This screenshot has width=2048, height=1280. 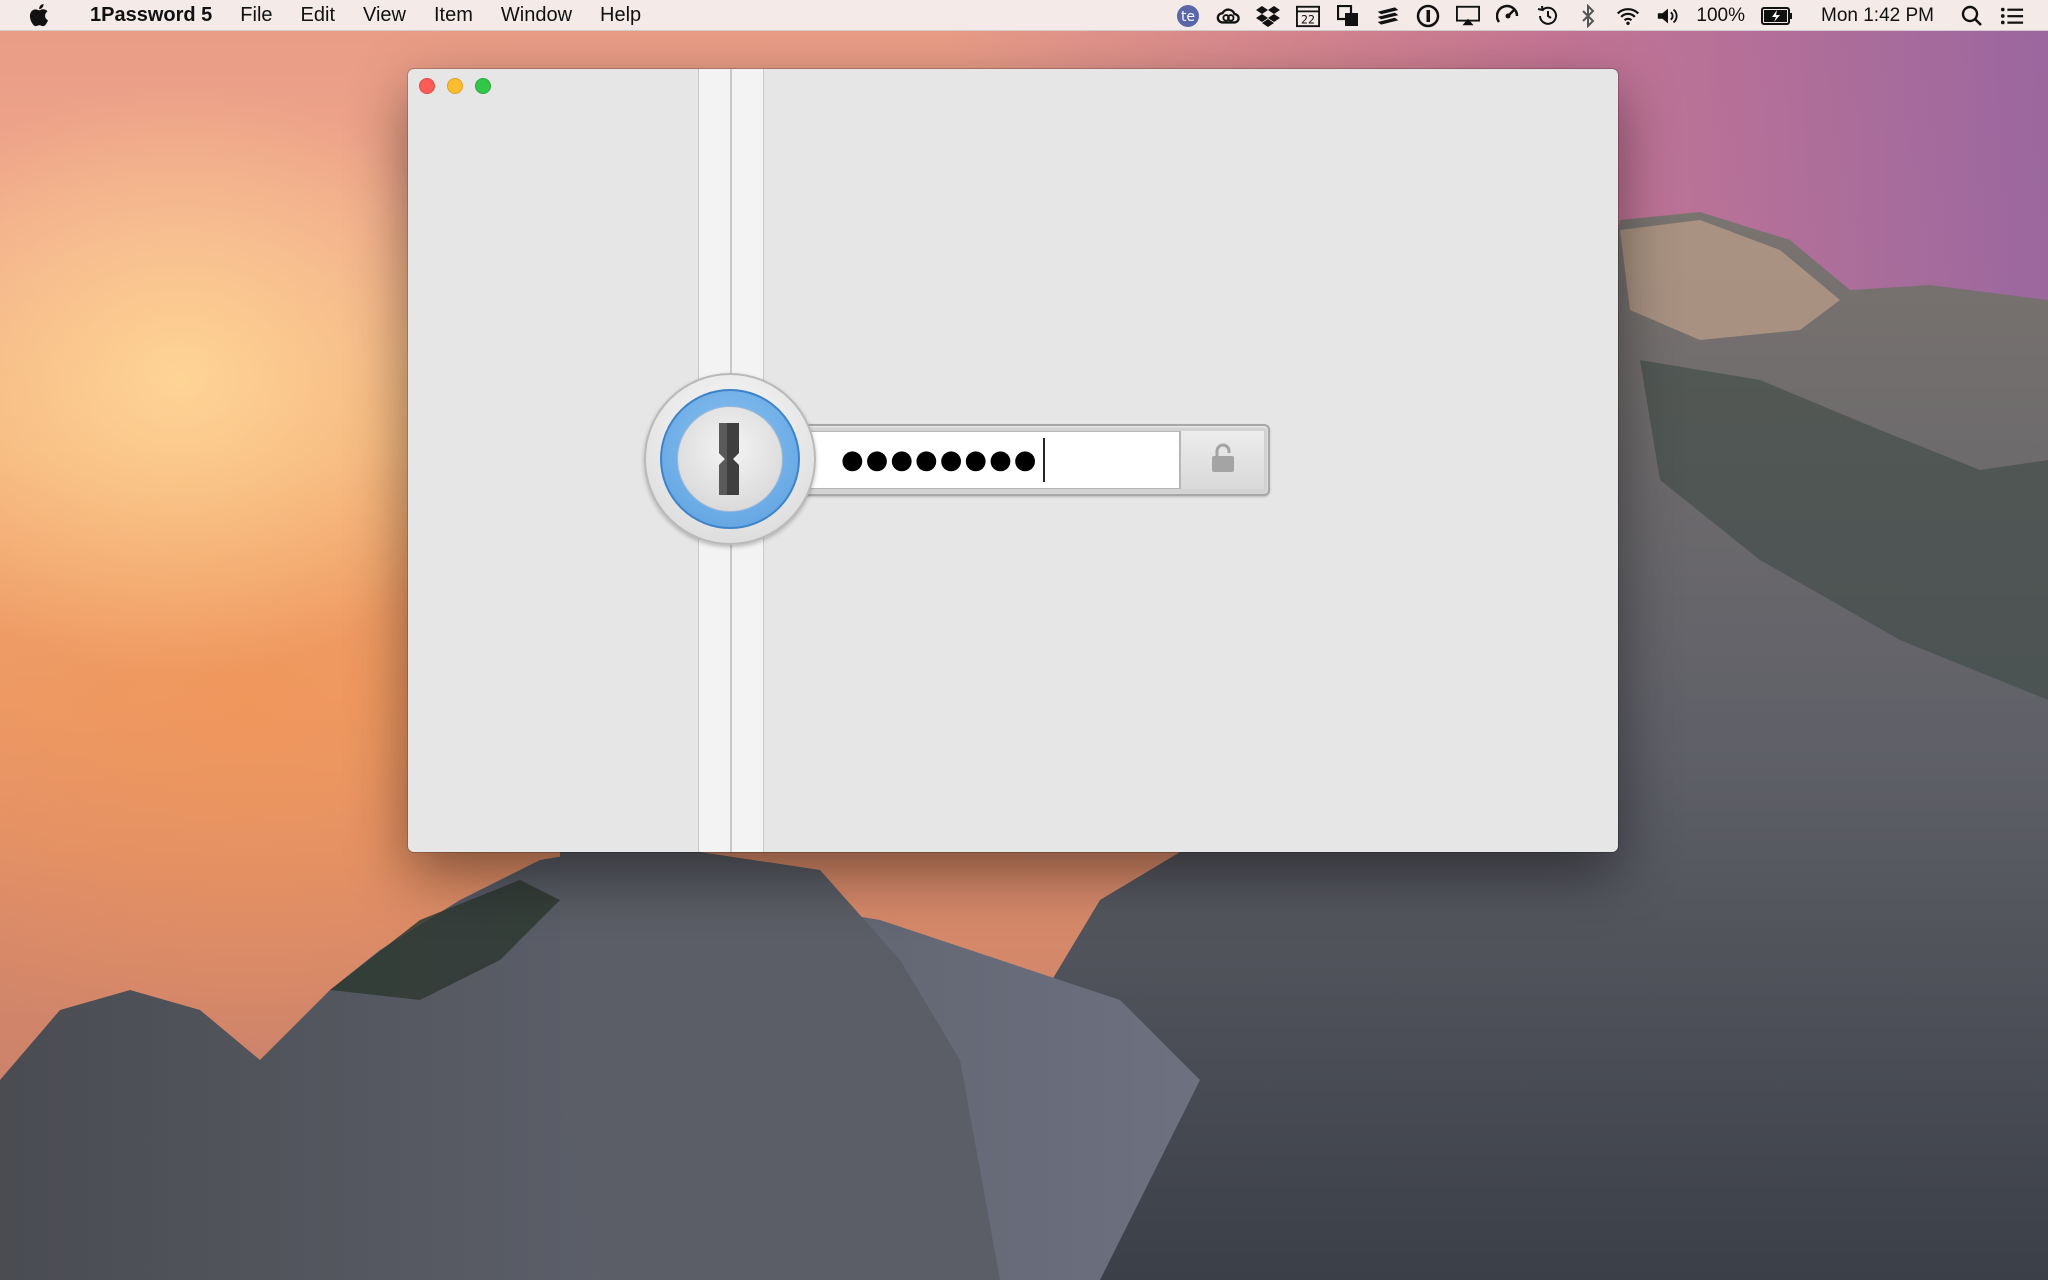 I want to click on unlock-button, so click(x=1222, y=460).